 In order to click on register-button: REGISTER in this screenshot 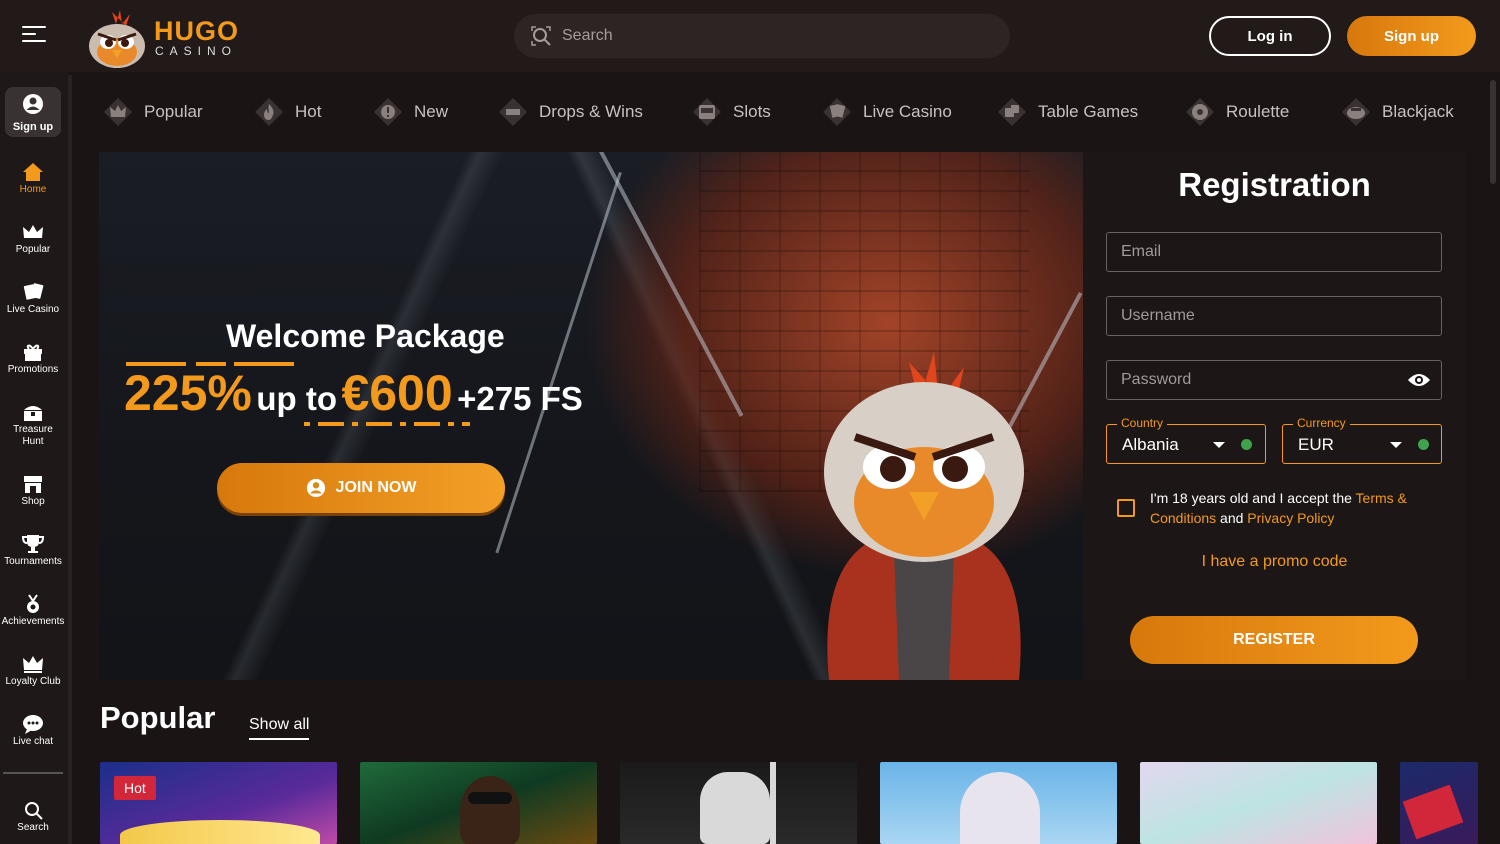, I will do `click(1274, 640)`.